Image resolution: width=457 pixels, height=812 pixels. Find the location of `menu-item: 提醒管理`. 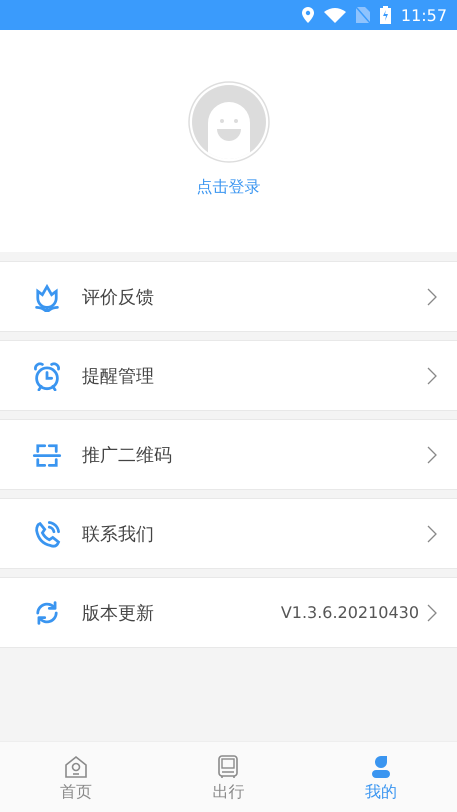

menu-item: 提醒管理 is located at coordinates (228, 375).